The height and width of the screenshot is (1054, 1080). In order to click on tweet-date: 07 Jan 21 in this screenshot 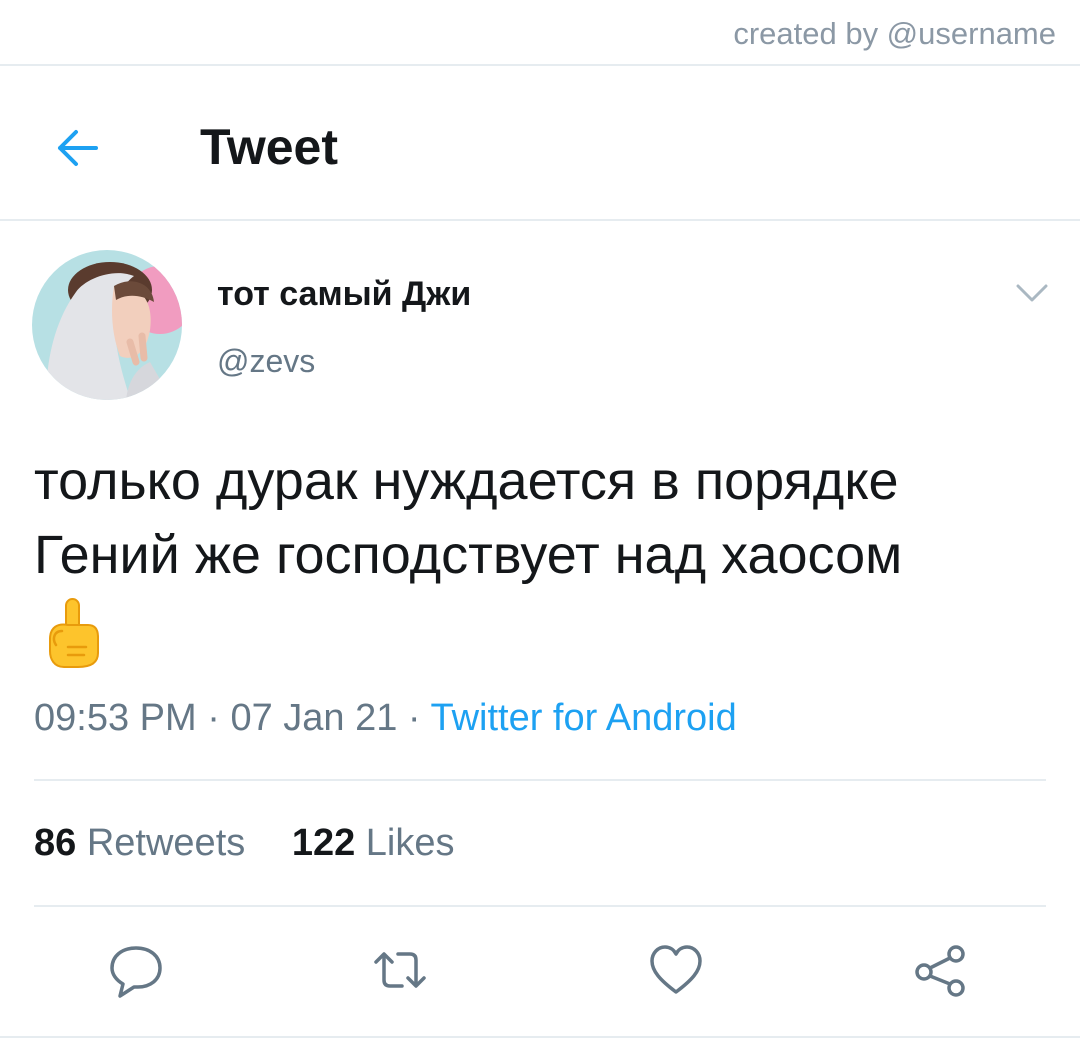, I will do `click(314, 718)`.